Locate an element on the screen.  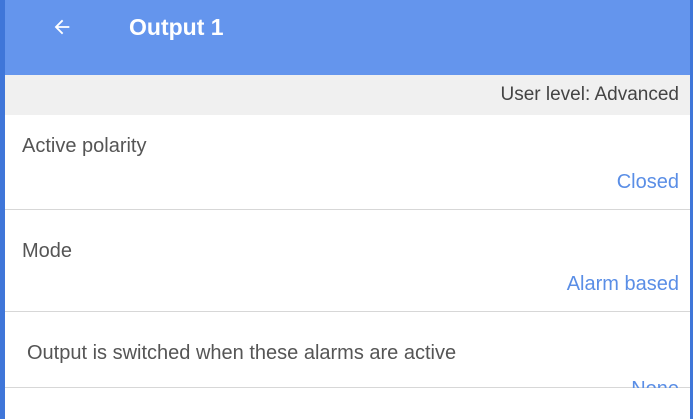
bottom-strip is located at coordinates (347, 403).